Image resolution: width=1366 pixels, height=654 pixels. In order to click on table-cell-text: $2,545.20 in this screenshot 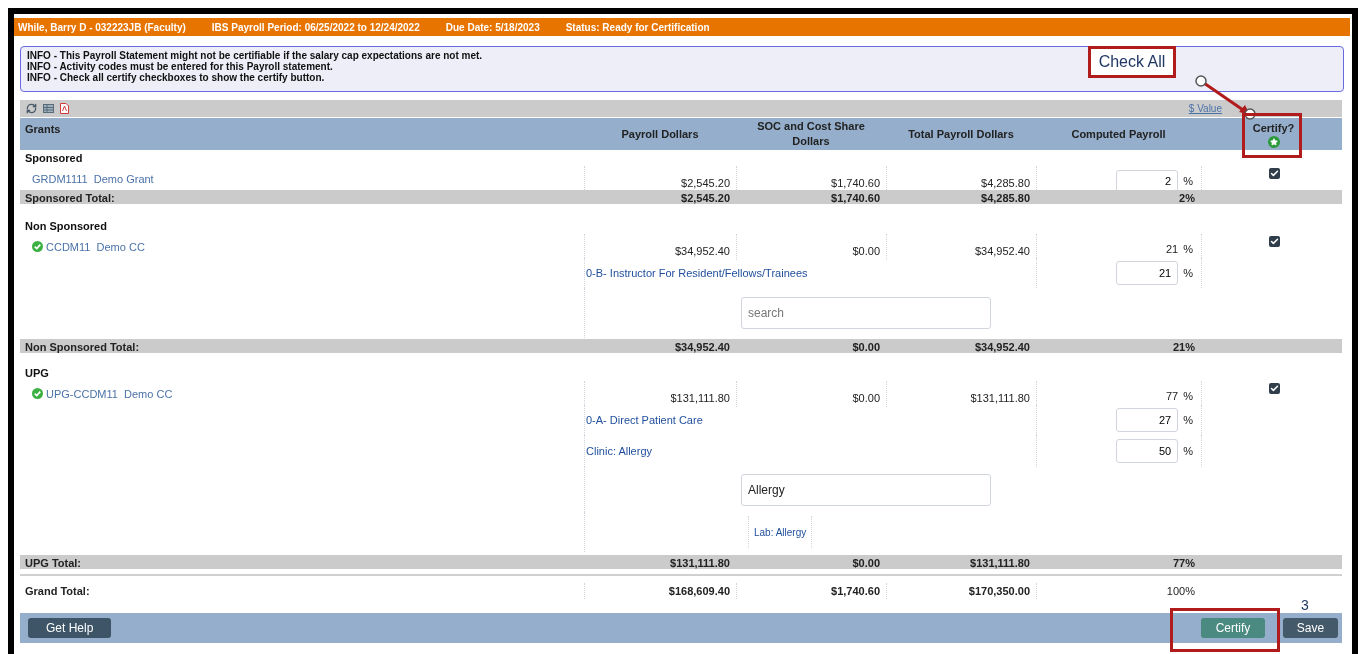, I will do `click(705, 198)`.